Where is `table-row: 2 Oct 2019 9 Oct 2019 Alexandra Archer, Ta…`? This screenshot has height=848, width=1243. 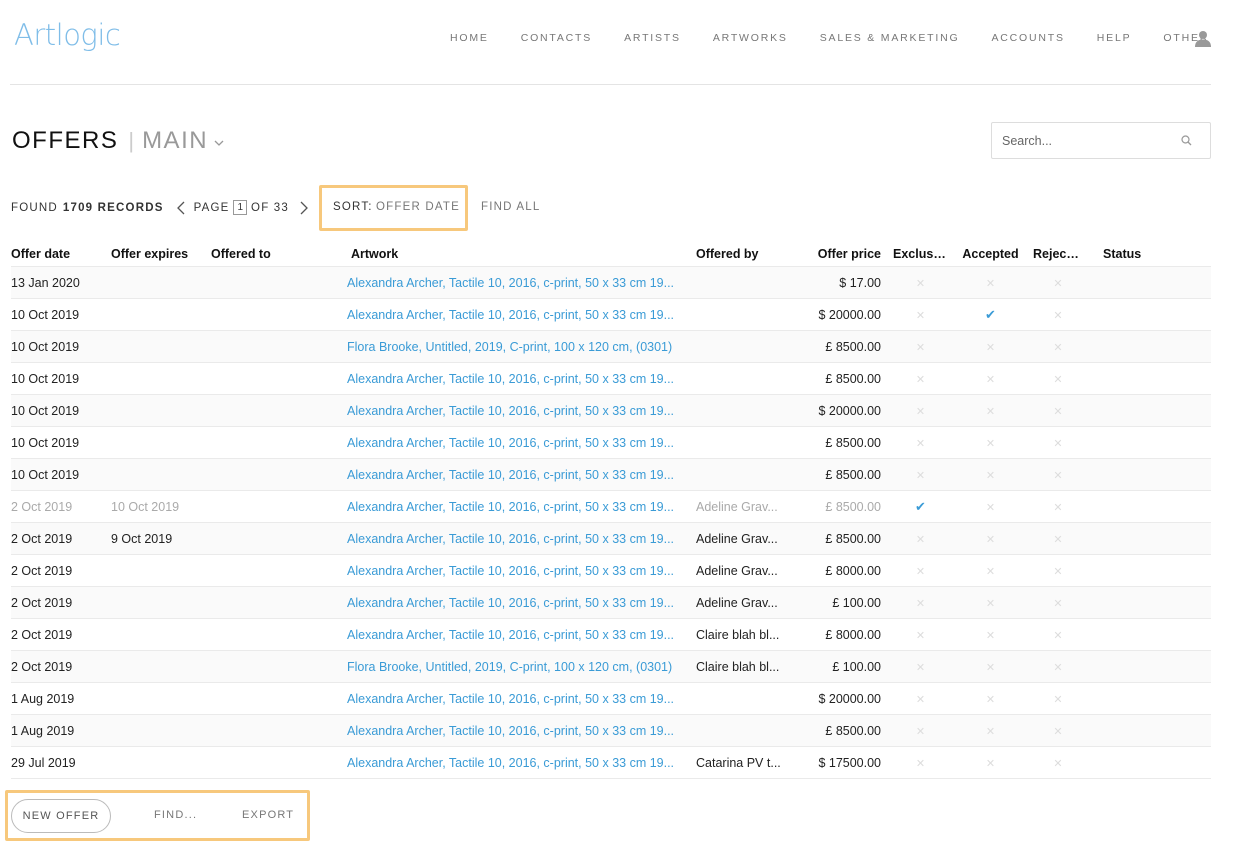
table-row: 2 Oct 2019 9 Oct 2019 Alexandra Archer, Ta… is located at coordinates (611, 538).